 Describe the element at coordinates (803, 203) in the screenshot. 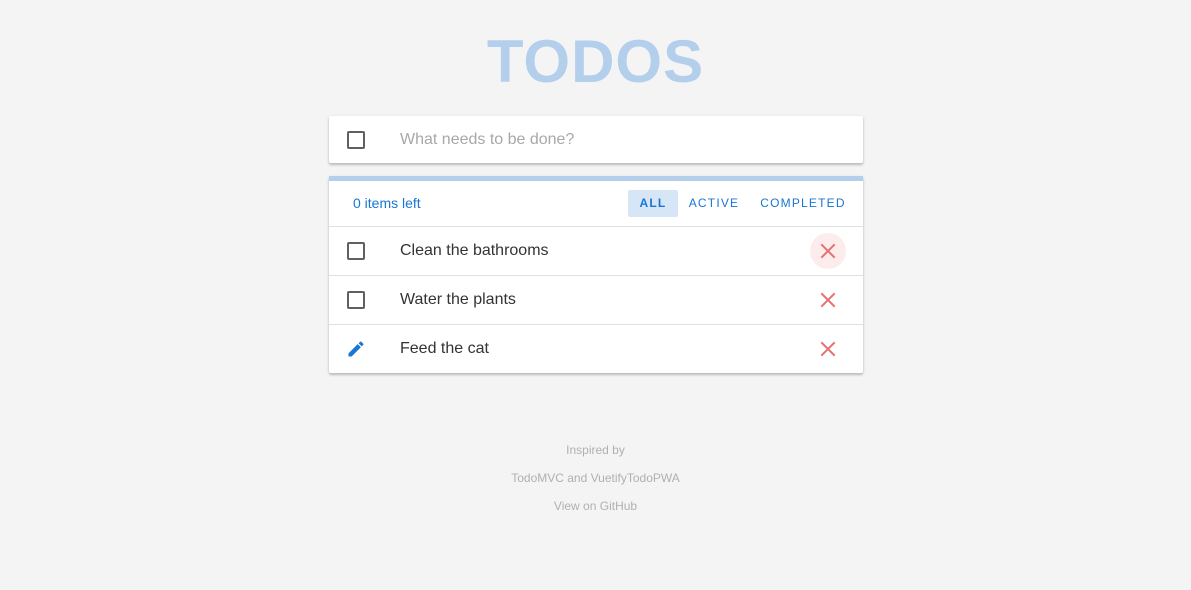

I see `filter-completed-button: COMPLETED` at that location.